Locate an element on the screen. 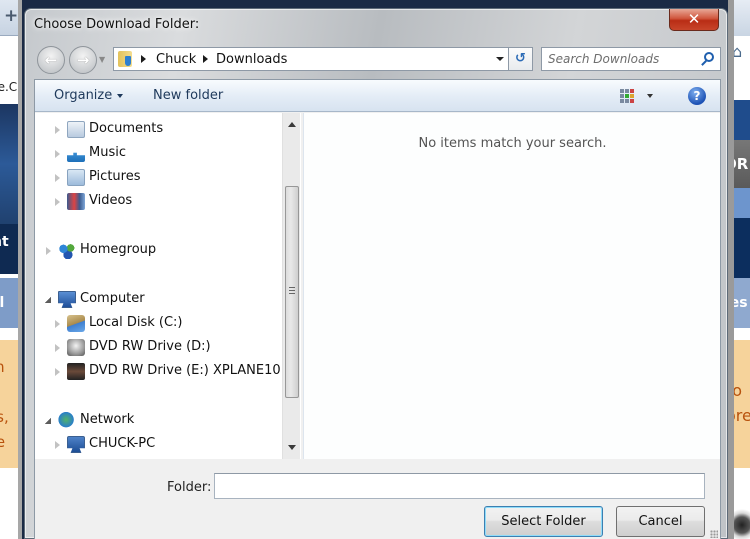 The height and width of the screenshot is (539, 750). new-tab-button: + is located at coordinates (11, 16).